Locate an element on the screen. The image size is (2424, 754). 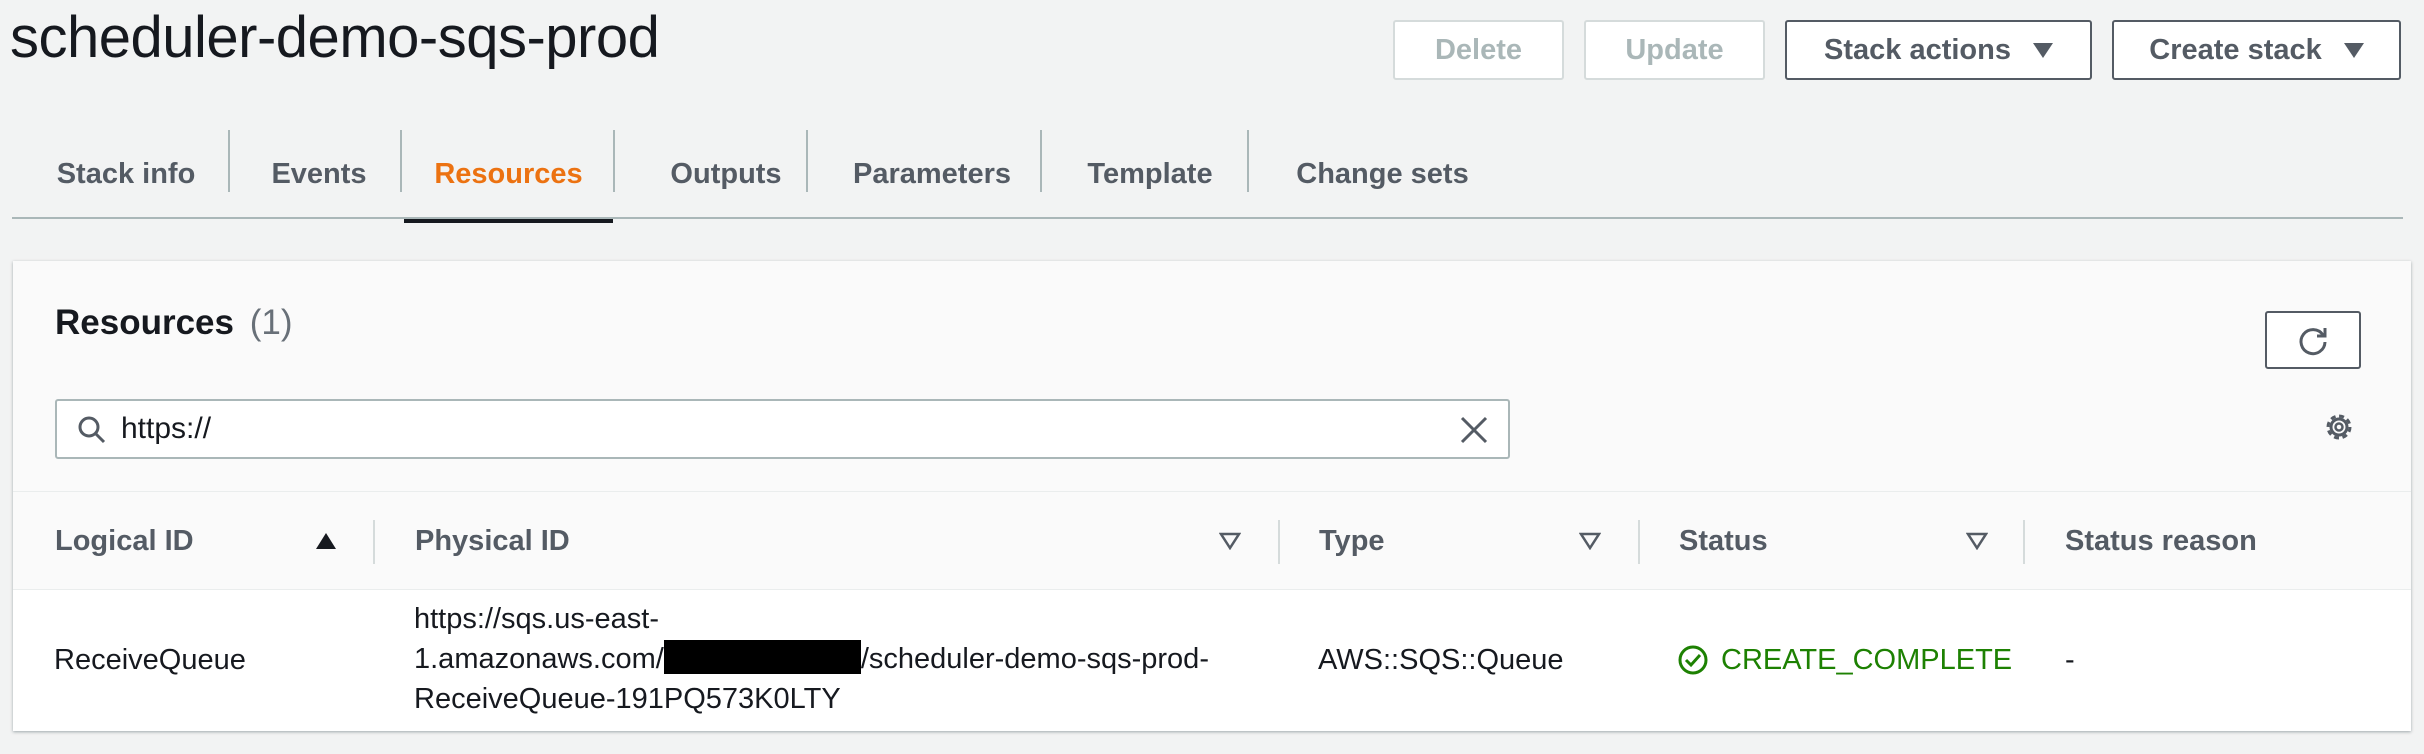
tab-template: Template is located at coordinates (1150, 174).